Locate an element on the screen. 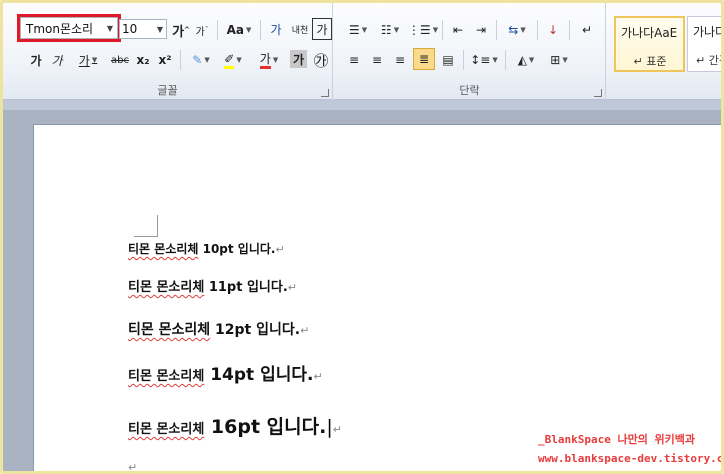 The height and width of the screenshot is (474, 724). highlight-color-button: ✐ ▼ is located at coordinates (233, 60).